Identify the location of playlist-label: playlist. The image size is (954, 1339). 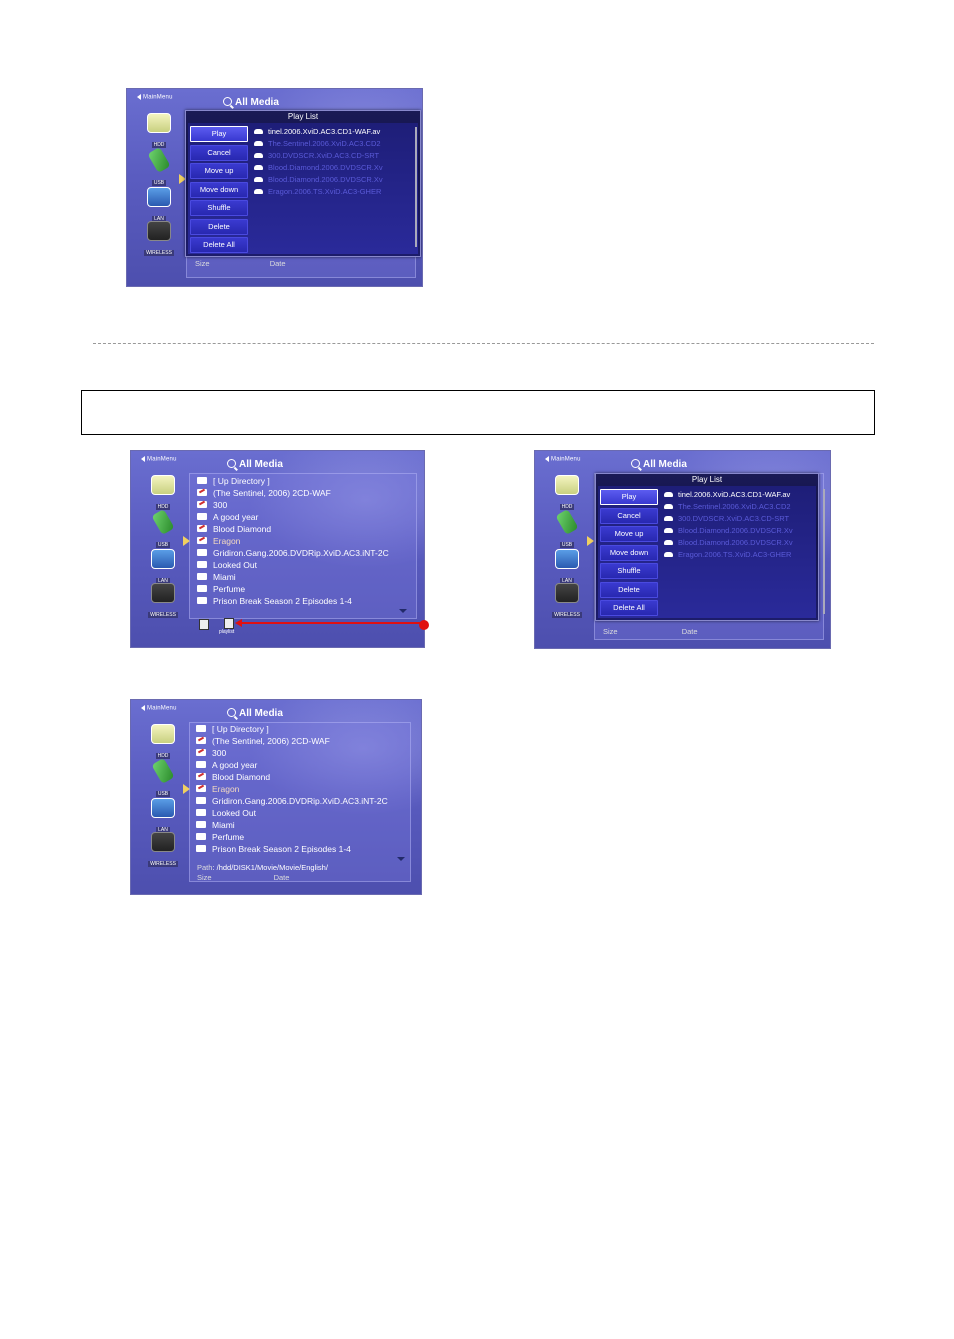
(227, 632).